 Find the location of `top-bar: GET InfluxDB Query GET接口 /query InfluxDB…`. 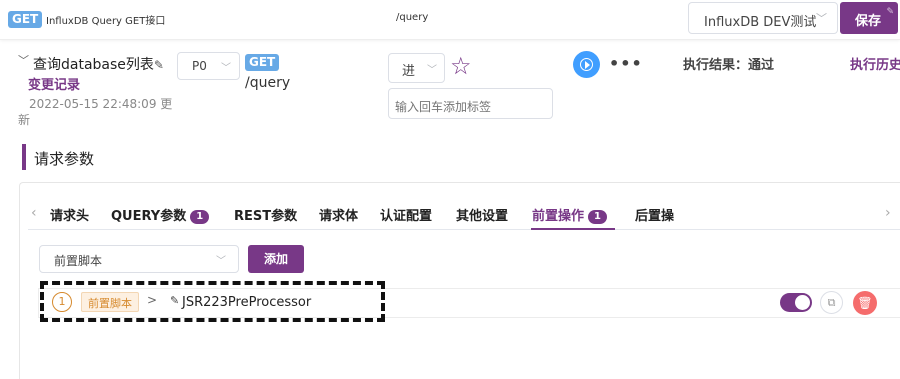

top-bar: GET InfluxDB Query GET接口 /query InfluxDB… is located at coordinates (450, 20).